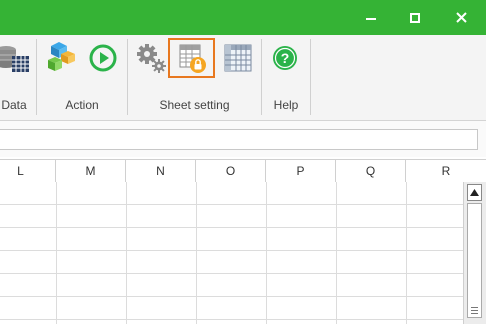  What do you see at coordinates (14, 105) in the screenshot?
I see `group-label-data: Data` at bounding box center [14, 105].